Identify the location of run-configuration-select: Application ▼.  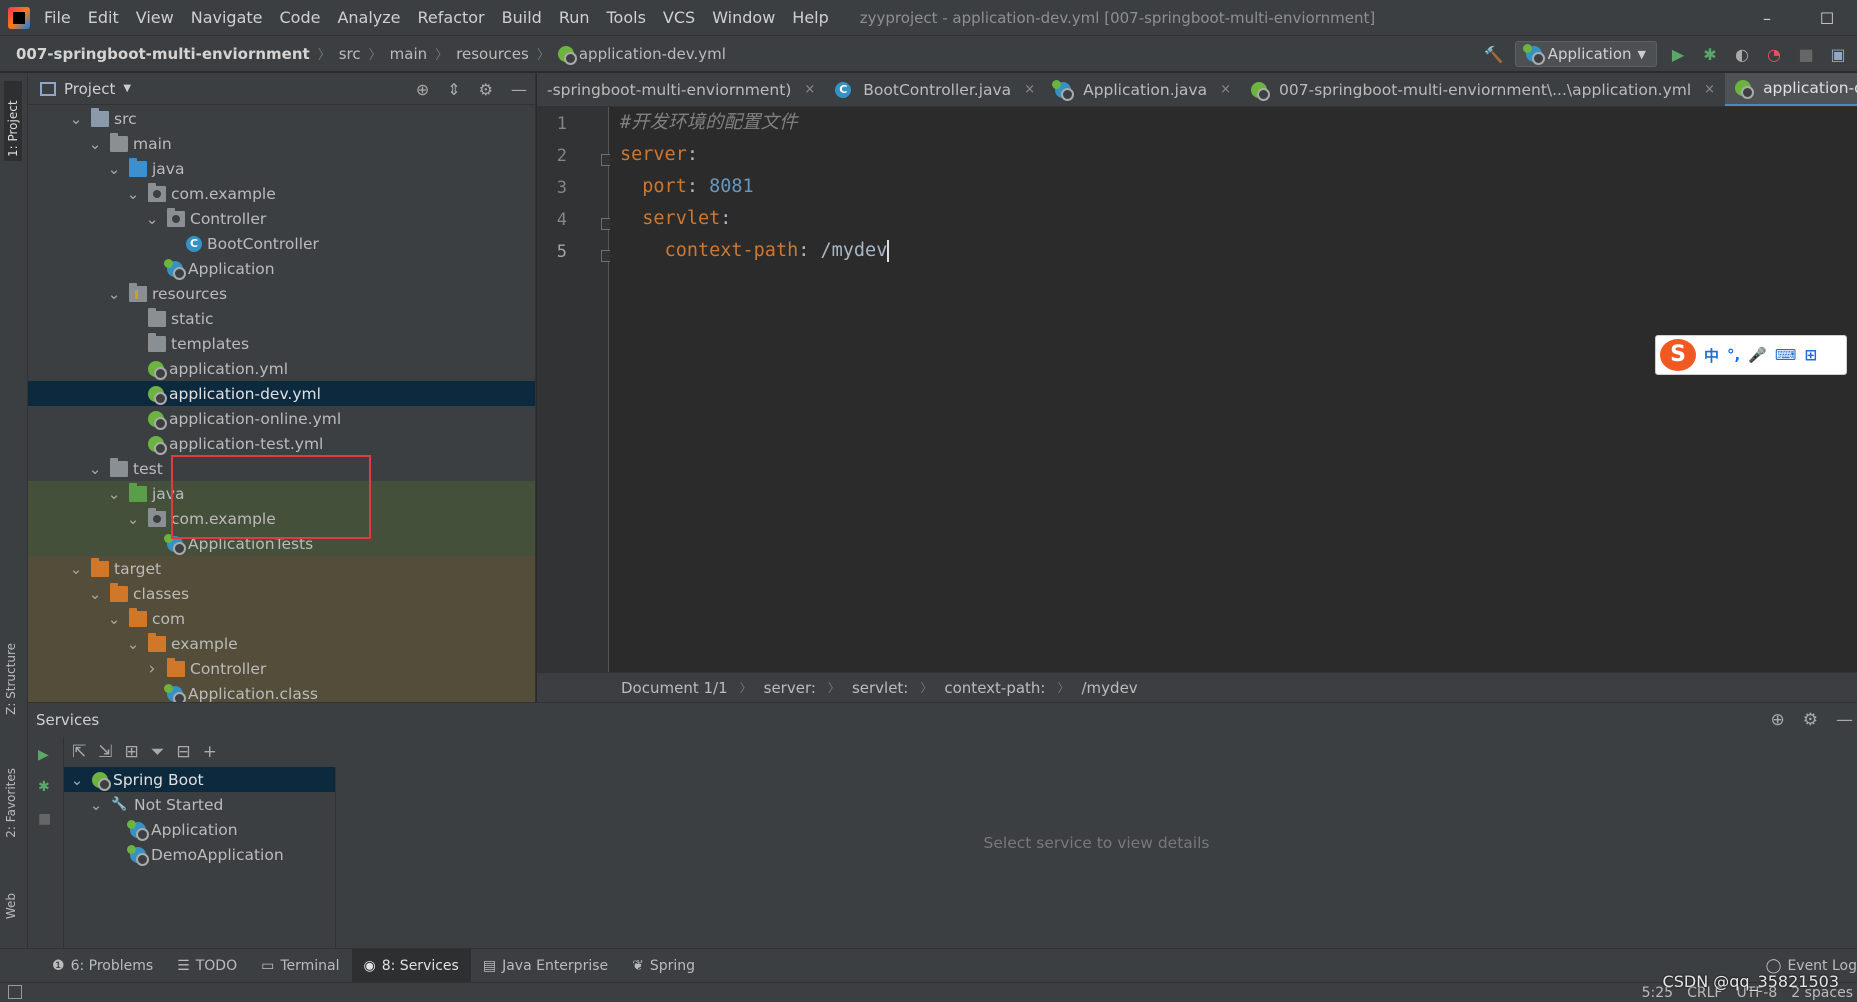
(1585, 54).